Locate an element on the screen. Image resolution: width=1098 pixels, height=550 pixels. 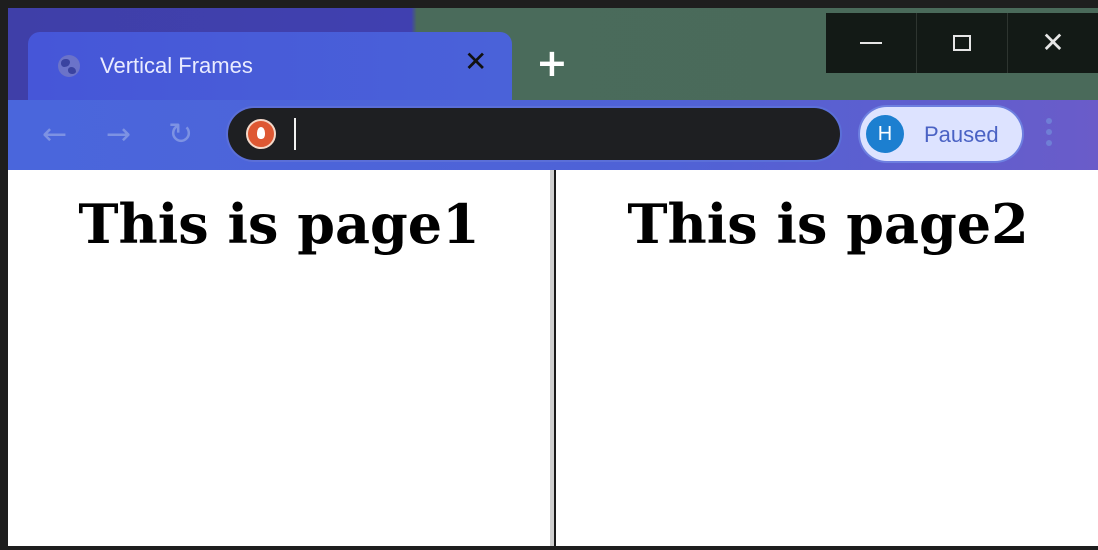
reload-button: ↻ is located at coordinates (180, 135).